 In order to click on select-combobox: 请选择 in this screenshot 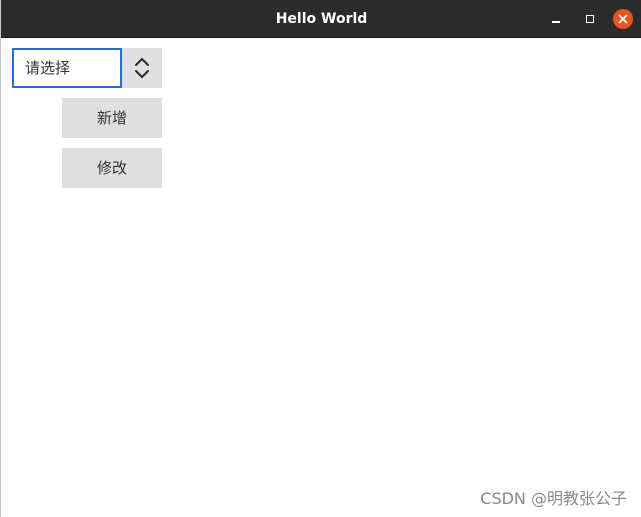, I will do `click(87, 68)`.